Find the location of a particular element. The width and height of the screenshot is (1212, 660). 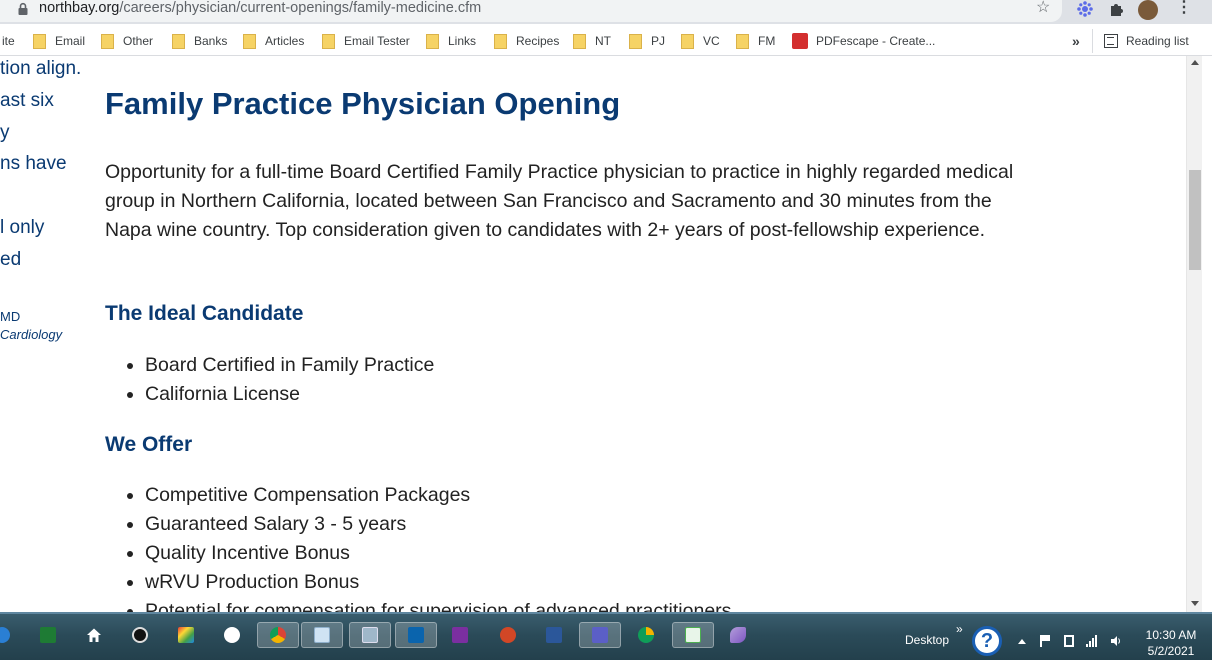

extensions-puzzle-icon is located at coordinates (1117, 9).